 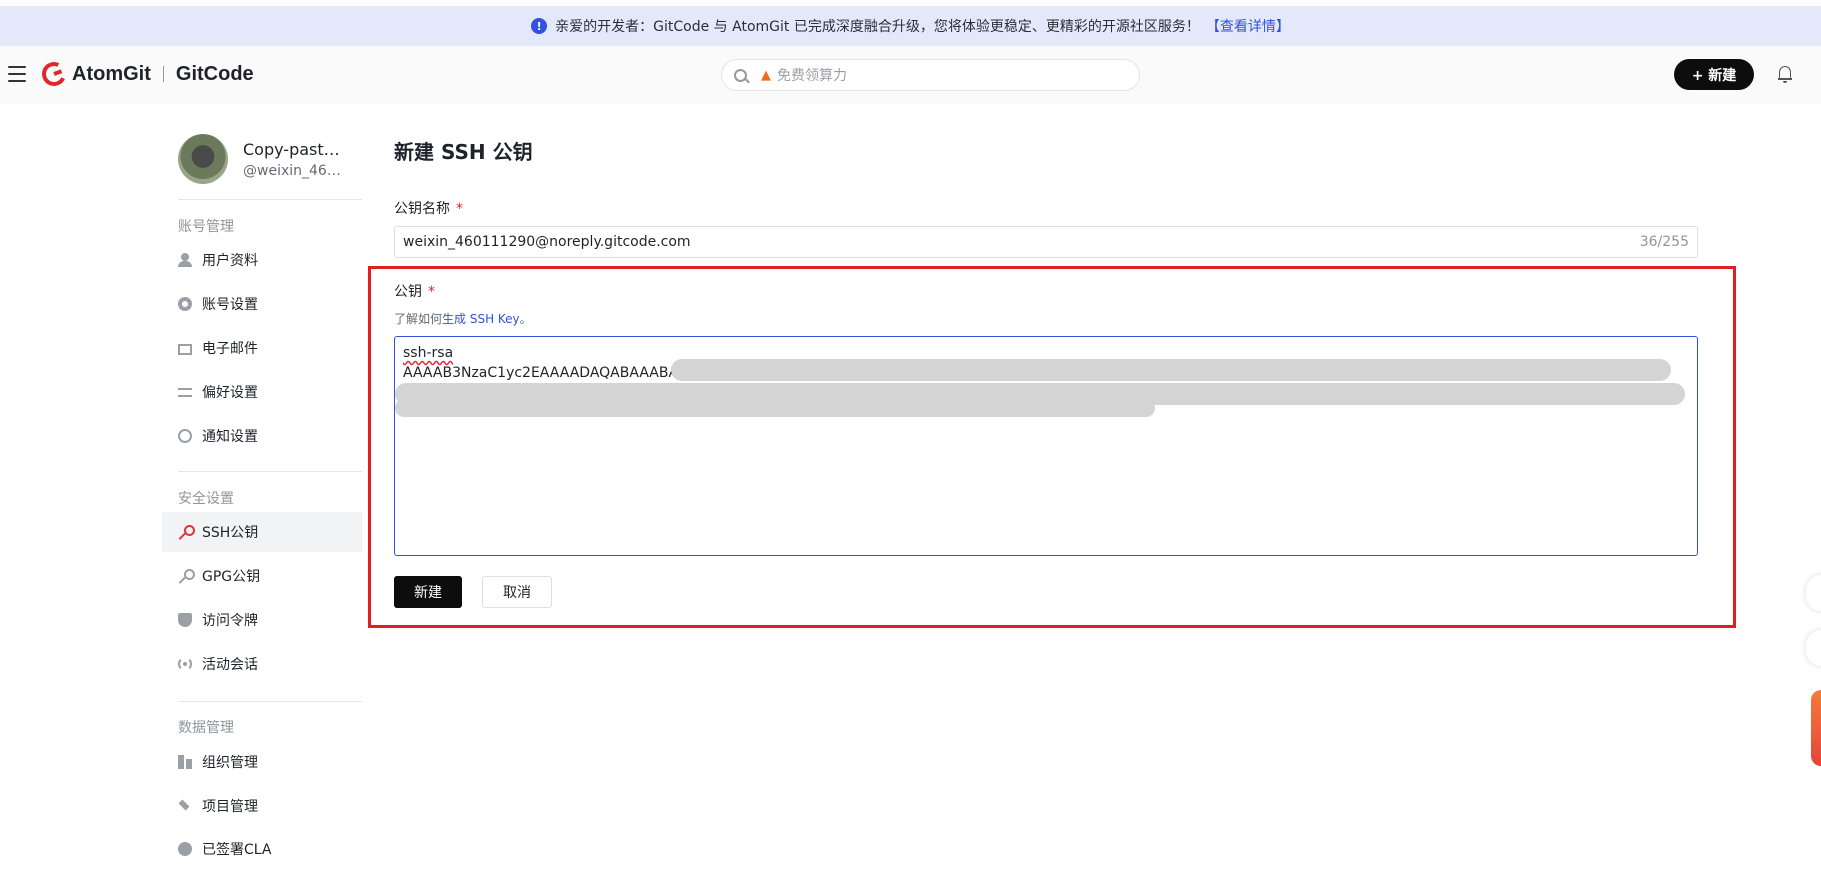 I want to click on brand-logo: AtomGit GitCode, so click(x=146, y=74).